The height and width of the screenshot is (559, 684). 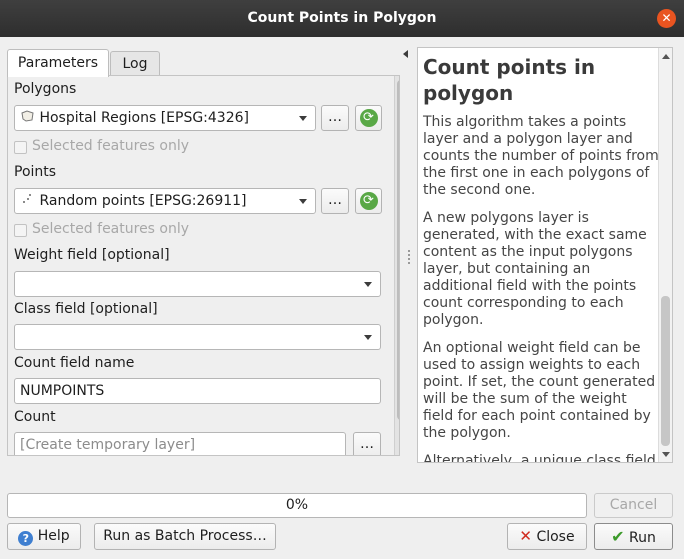 What do you see at coordinates (53, 536) in the screenshot?
I see `help-button-label: Help` at bounding box center [53, 536].